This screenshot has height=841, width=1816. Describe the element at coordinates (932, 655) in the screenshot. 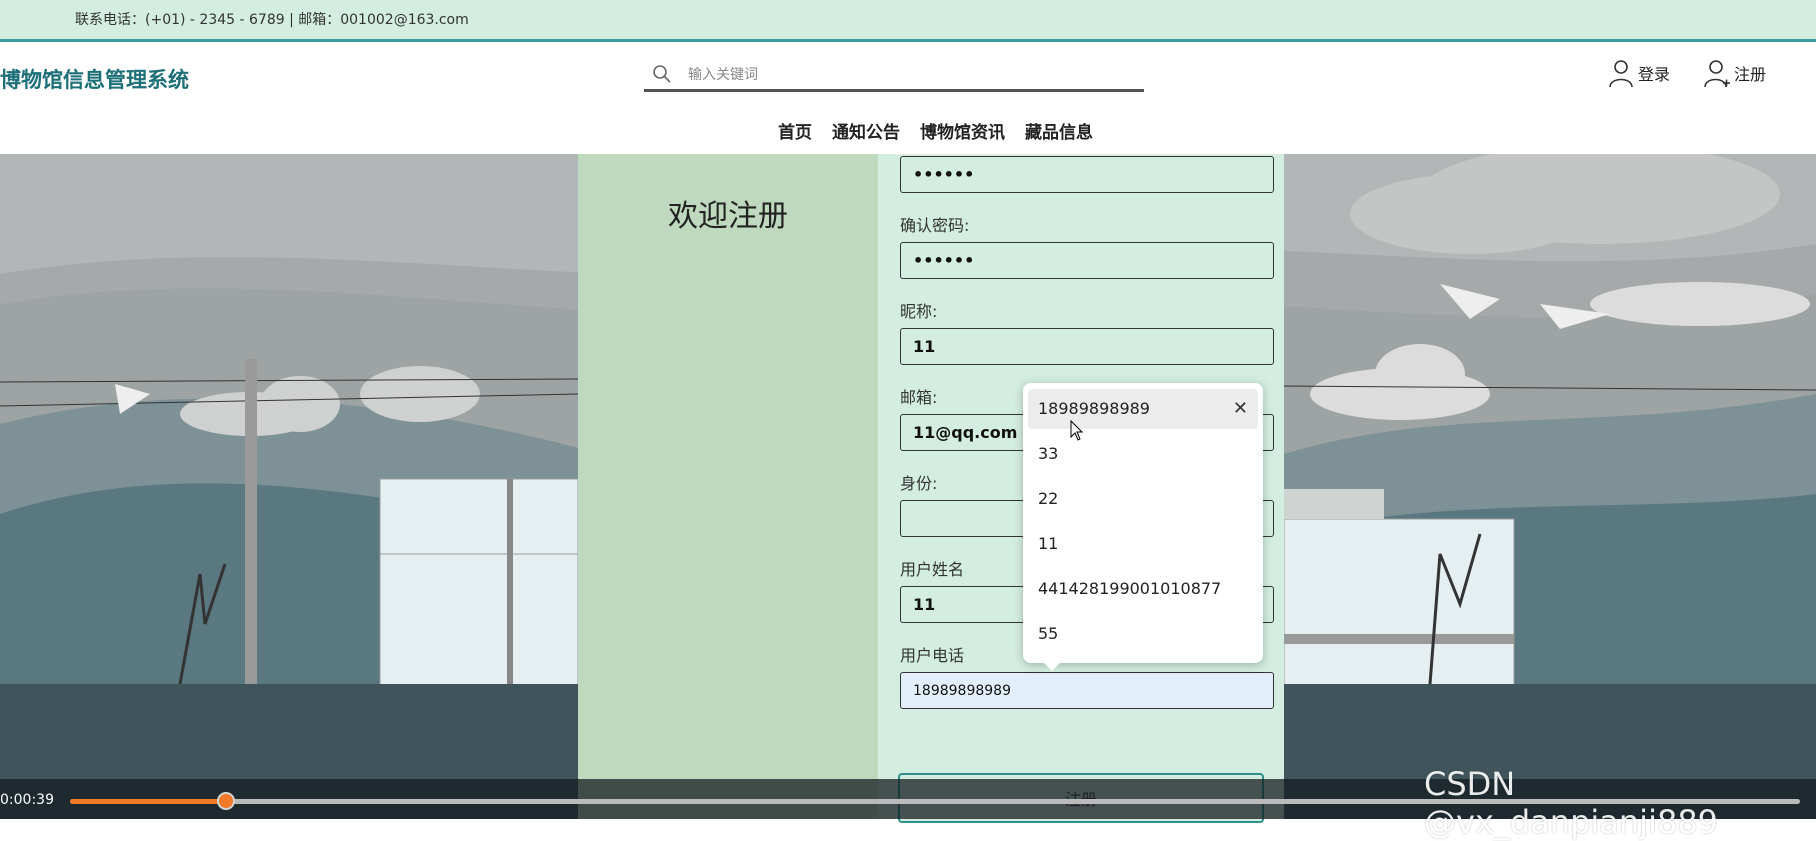

I see `phone-label: 用户电话` at that location.